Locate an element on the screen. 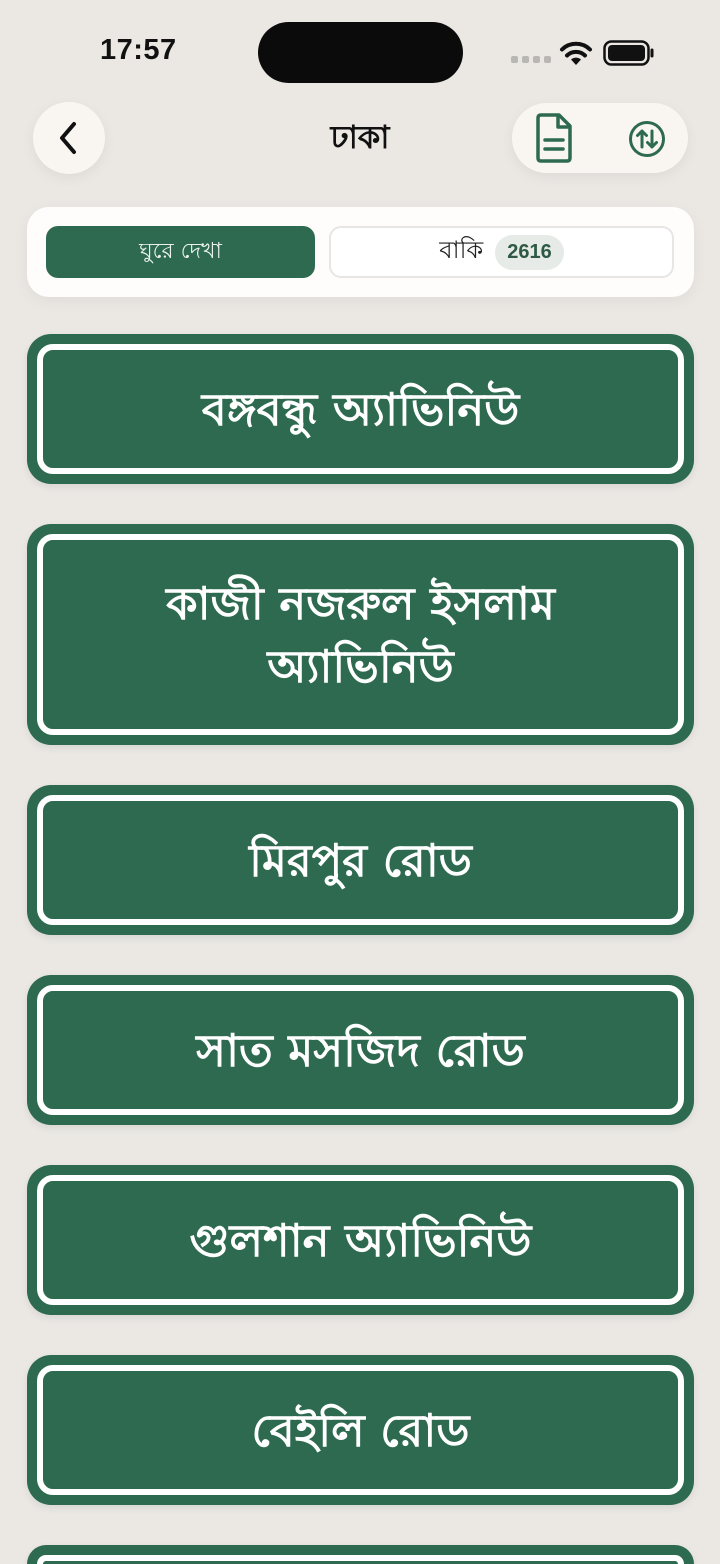 Image resolution: width=720 pixels, height=1564 pixels. cellular-signal-icon is located at coordinates (531, 59).